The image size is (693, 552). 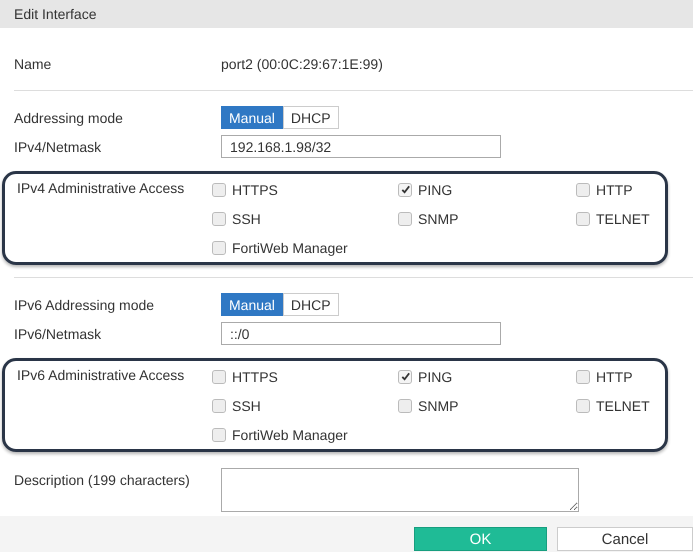 What do you see at coordinates (361, 146) in the screenshot?
I see `netmask-field: 192.168.1.98/32` at bounding box center [361, 146].